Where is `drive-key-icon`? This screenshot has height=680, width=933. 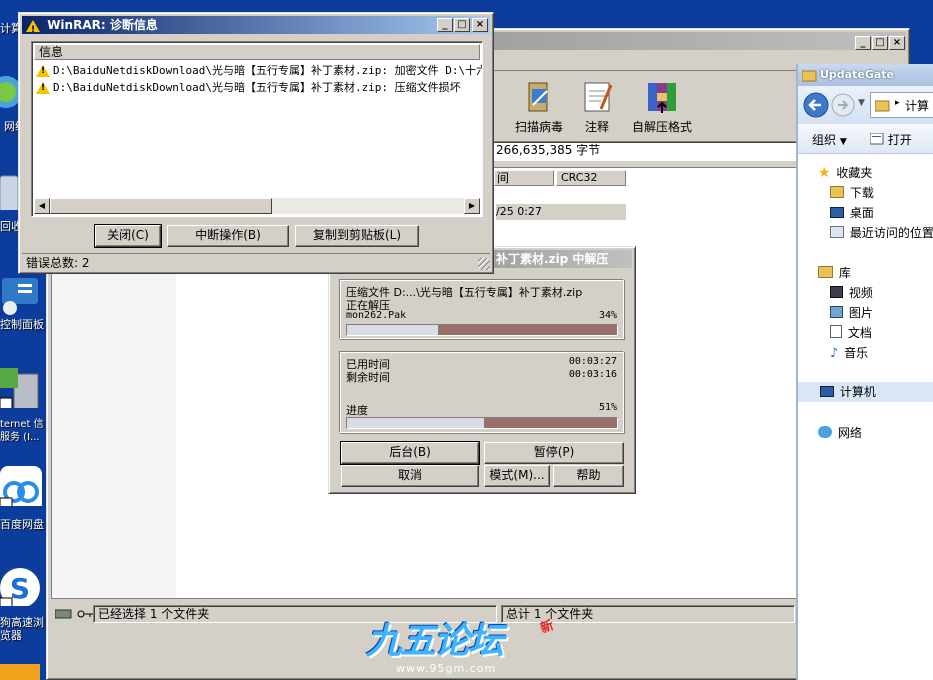 drive-key-icon is located at coordinates (74, 614).